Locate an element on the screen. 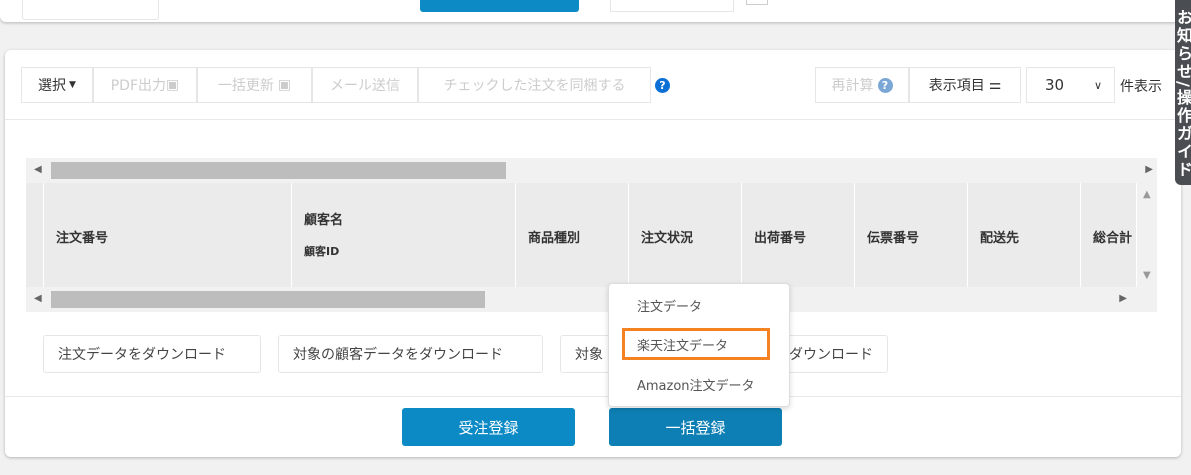 The height and width of the screenshot is (475, 1191). header-label: 注文番号 is located at coordinates (82, 238).